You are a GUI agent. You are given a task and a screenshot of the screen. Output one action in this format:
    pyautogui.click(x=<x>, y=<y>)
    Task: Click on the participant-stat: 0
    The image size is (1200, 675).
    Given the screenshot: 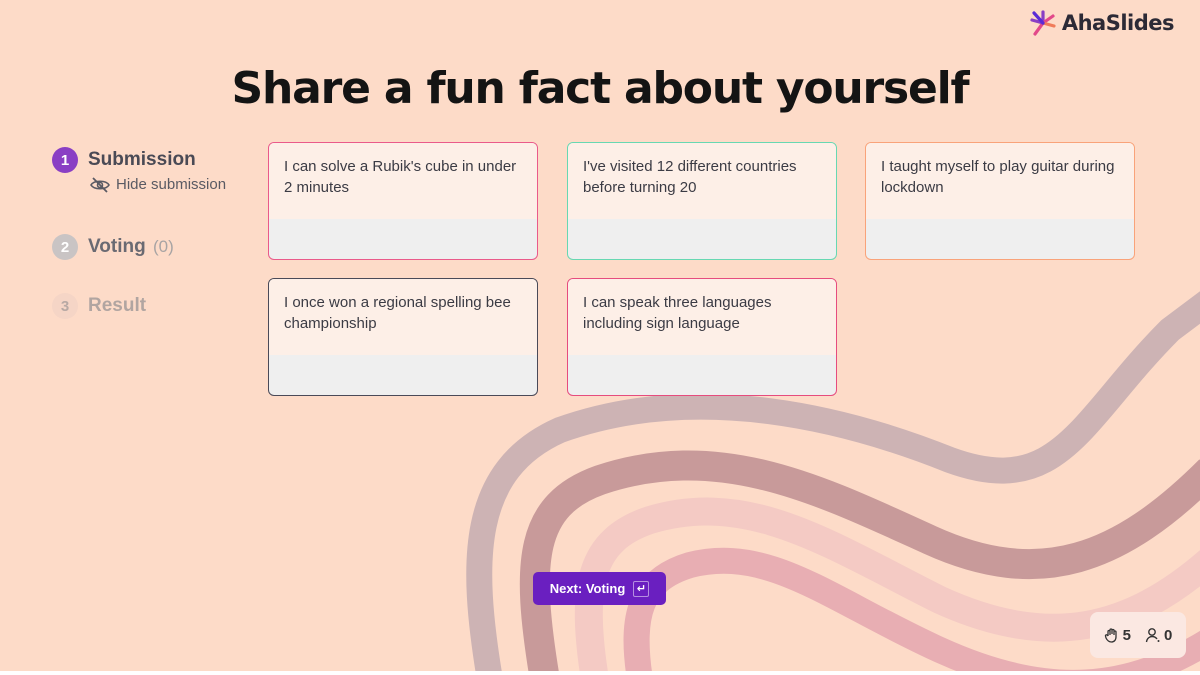 What is the action you would take?
    pyautogui.click(x=1158, y=635)
    